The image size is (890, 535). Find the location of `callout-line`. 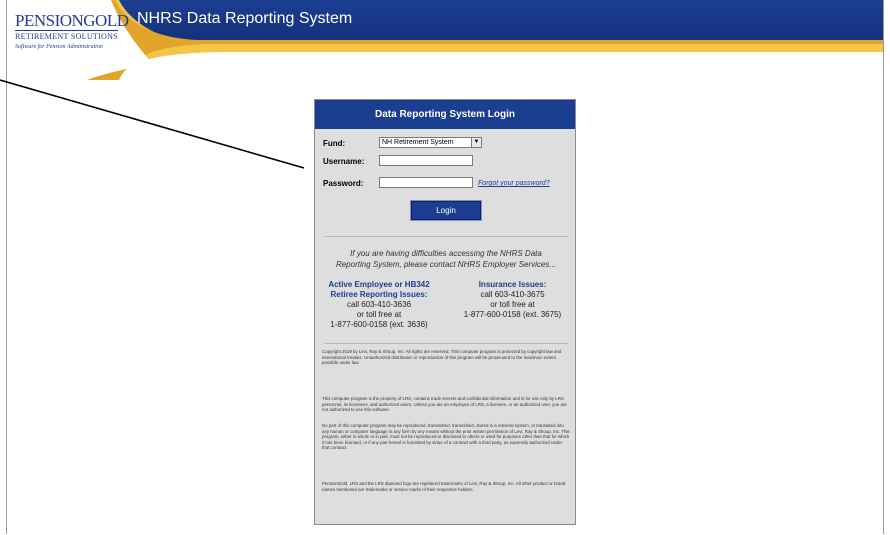

callout-line is located at coordinates (152, 124).